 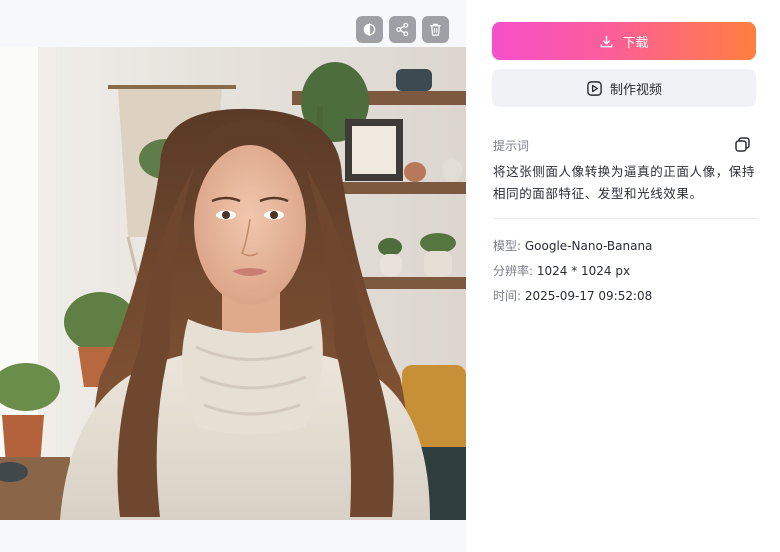 I want to click on make-video-button: 制作视频, so click(x=624, y=88).